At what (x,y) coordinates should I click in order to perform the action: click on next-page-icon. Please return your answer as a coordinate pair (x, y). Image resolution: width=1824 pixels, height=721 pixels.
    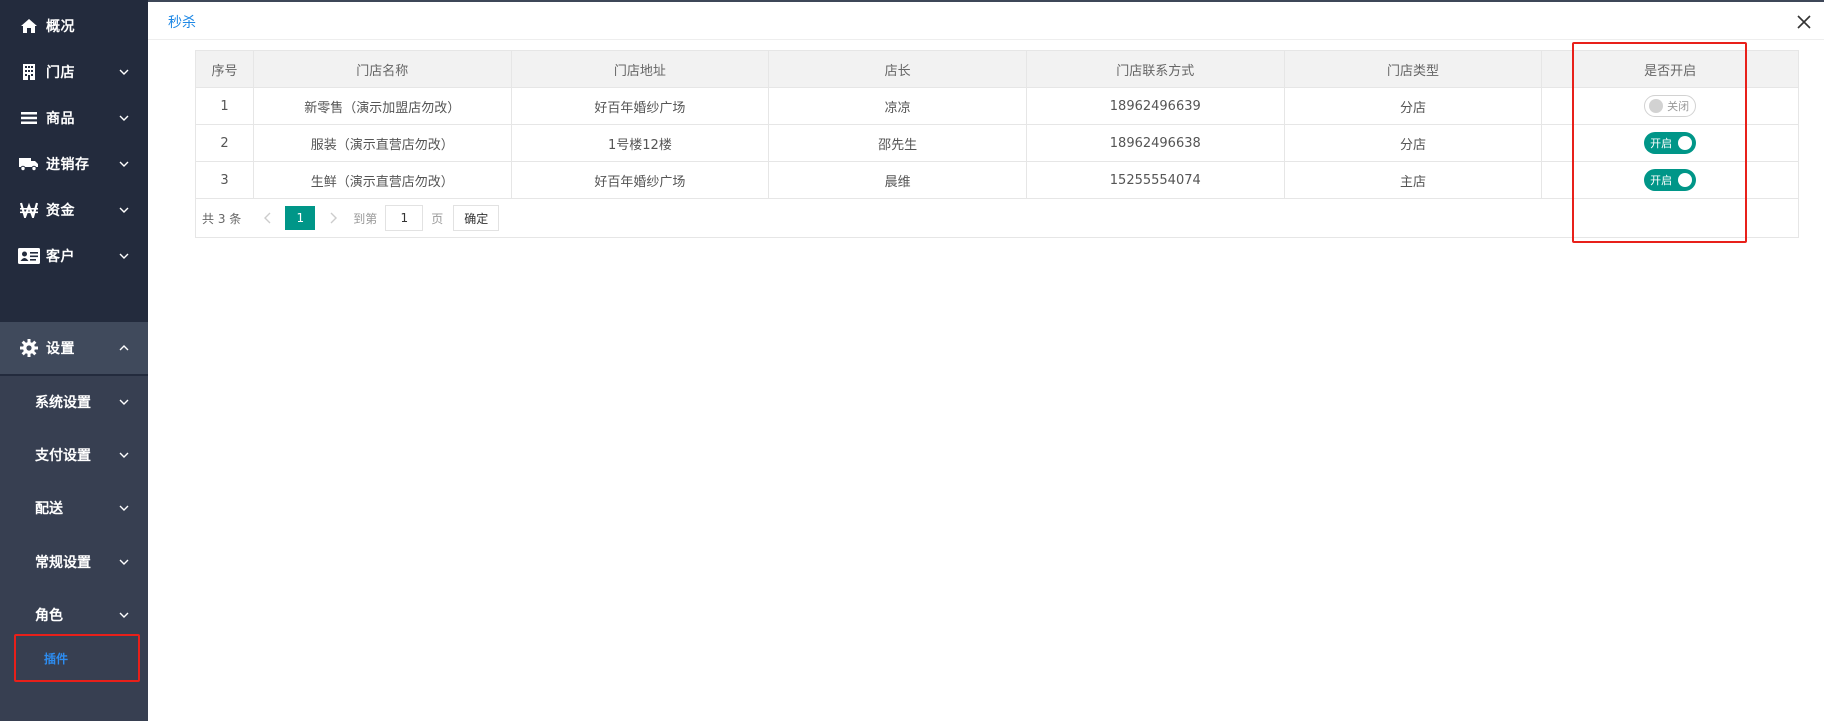
    Looking at the image, I should click on (333, 218).